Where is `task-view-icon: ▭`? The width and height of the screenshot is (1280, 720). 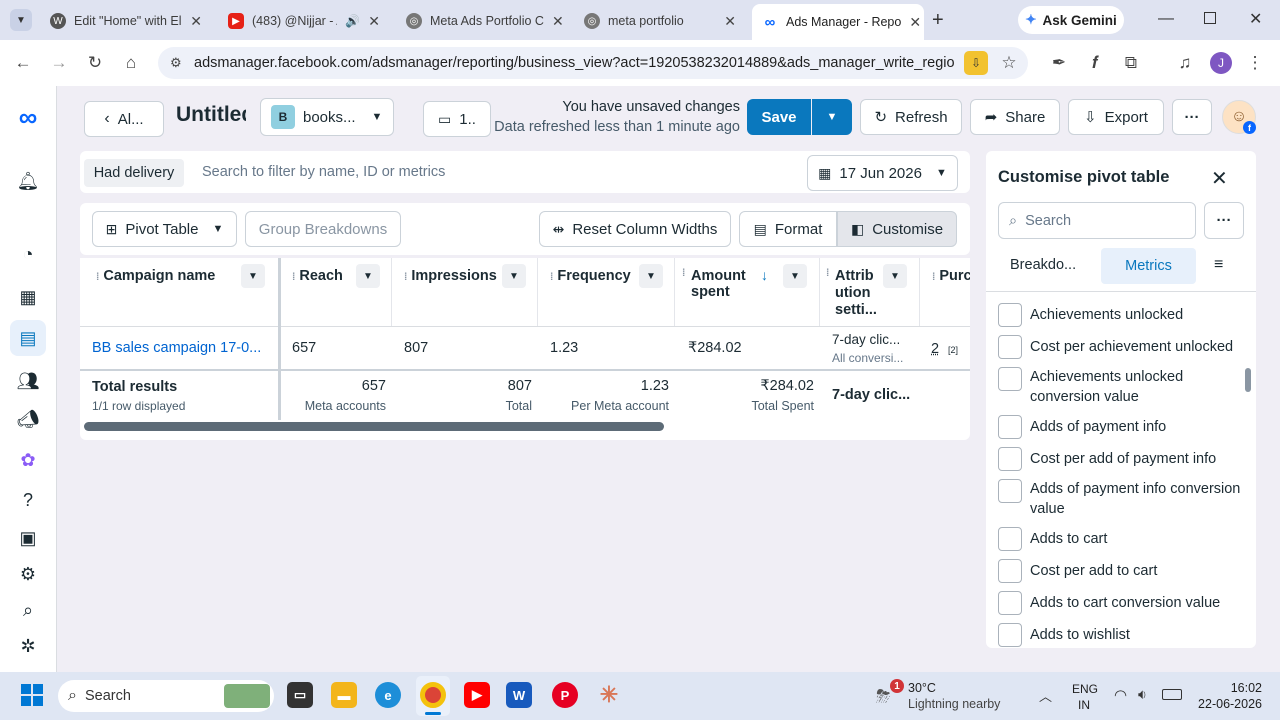
task-view-icon: ▭ is located at coordinates (300, 695).